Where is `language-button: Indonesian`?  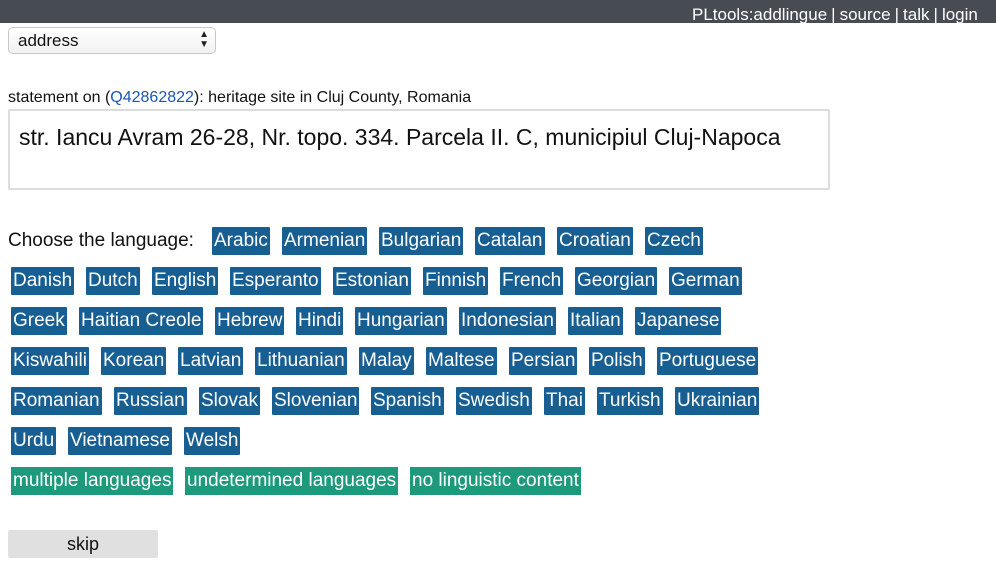
language-button: Indonesian is located at coordinates (507, 321).